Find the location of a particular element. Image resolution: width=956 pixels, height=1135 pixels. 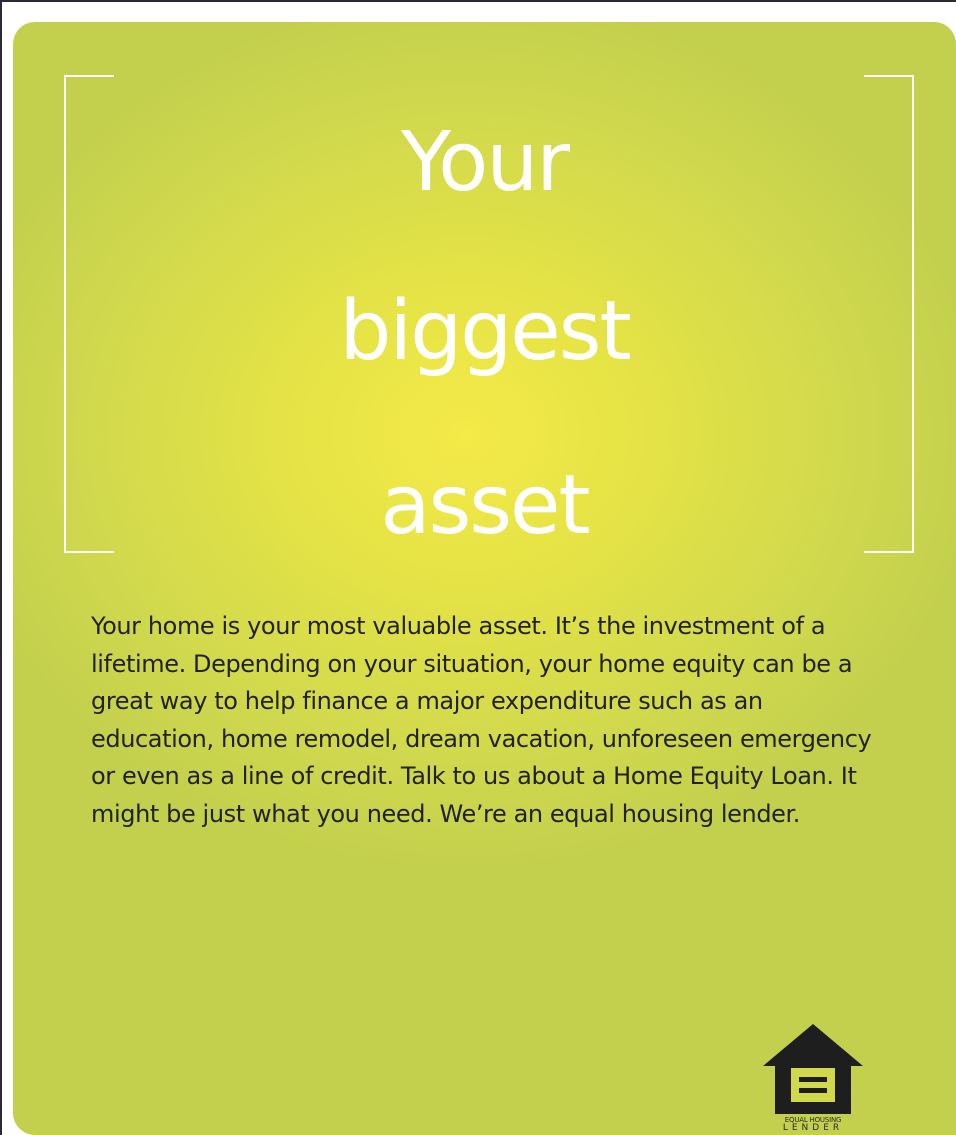

headline-line-1: Your is located at coordinates (485, 162).